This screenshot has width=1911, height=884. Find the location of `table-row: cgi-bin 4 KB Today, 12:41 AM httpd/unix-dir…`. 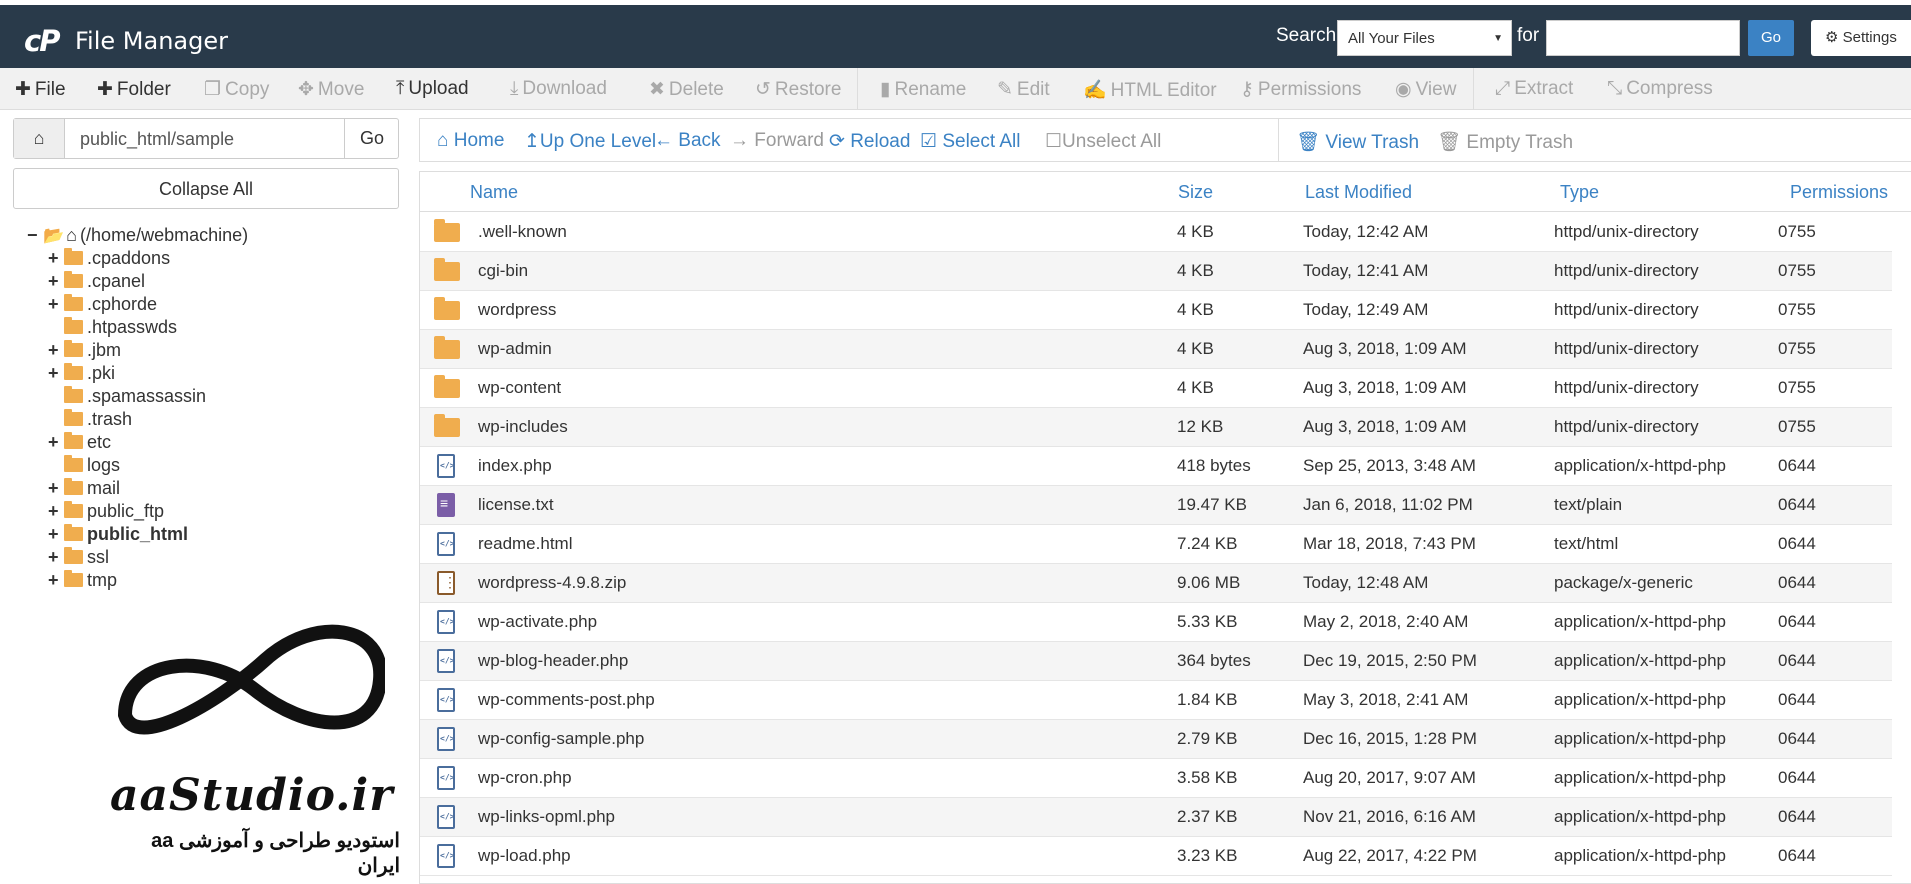

table-row: cgi-bin 4 KB Today, 12:41 AM httpd/unix-dir… is located at coordinates (1156, 271).